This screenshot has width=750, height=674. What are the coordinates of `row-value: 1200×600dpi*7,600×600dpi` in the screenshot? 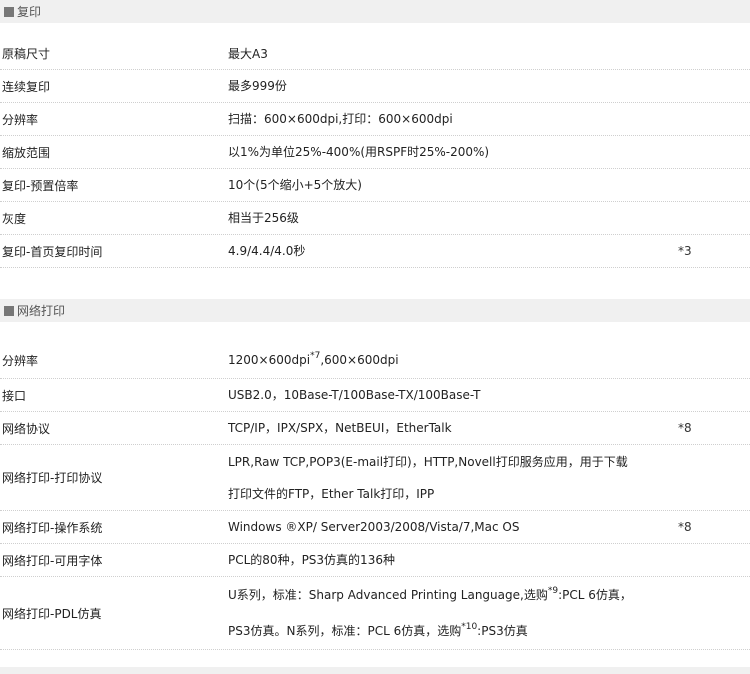 It's located at (453, 360).